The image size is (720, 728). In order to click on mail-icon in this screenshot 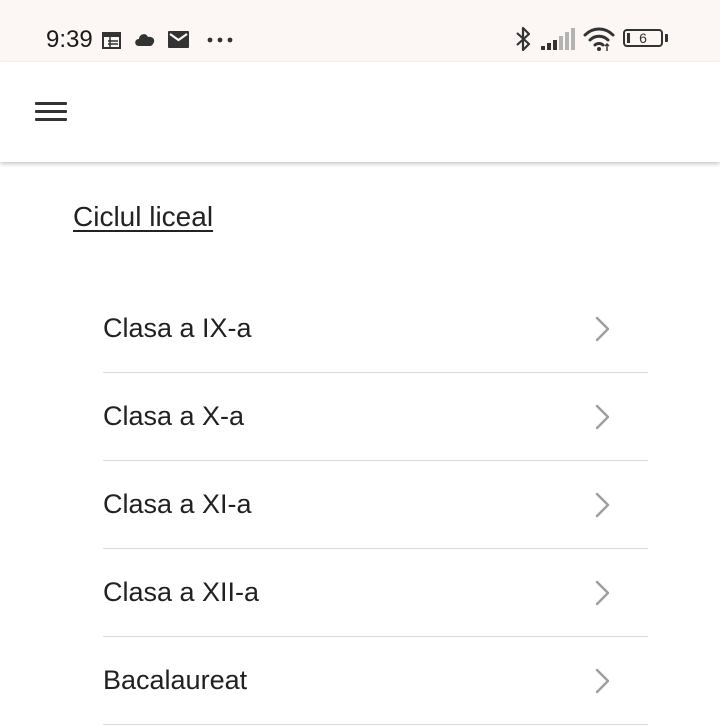, I will do `click(178, 39)`.